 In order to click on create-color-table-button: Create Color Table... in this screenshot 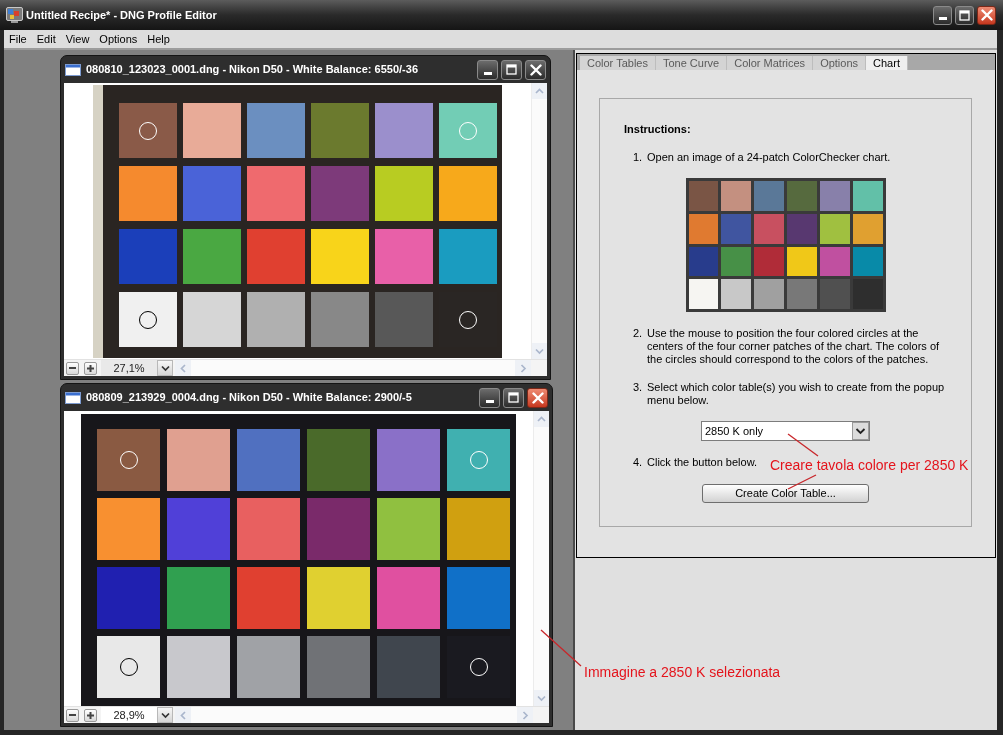, I will do `click(785, 493)`.